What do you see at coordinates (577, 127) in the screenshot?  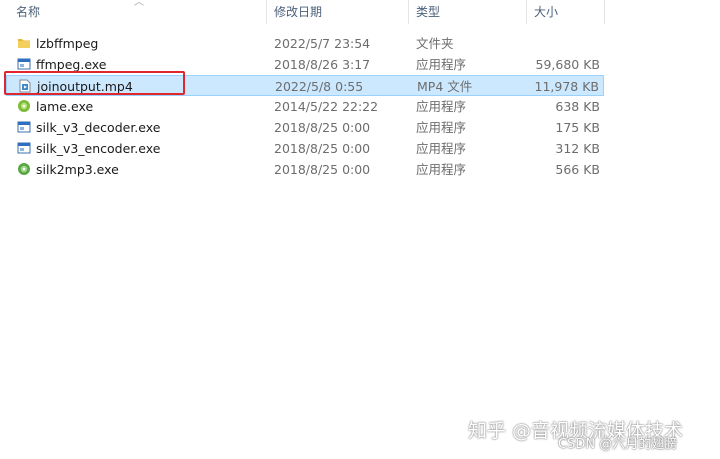 I see `file-size: 175 KB` at bounding box center [577, 127].